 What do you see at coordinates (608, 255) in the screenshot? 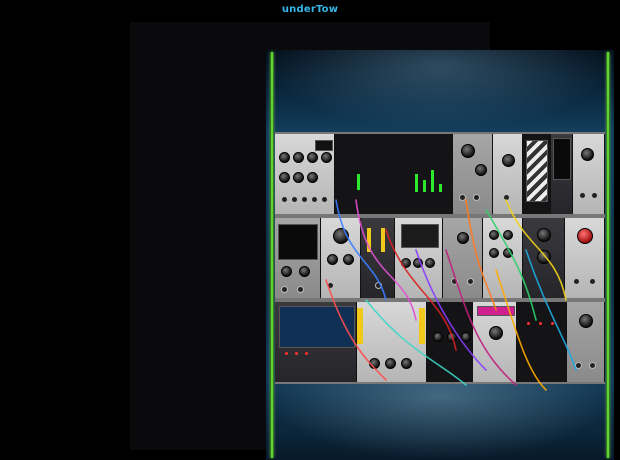
I see `right-rack-rail` at bounding box center [608, 255].